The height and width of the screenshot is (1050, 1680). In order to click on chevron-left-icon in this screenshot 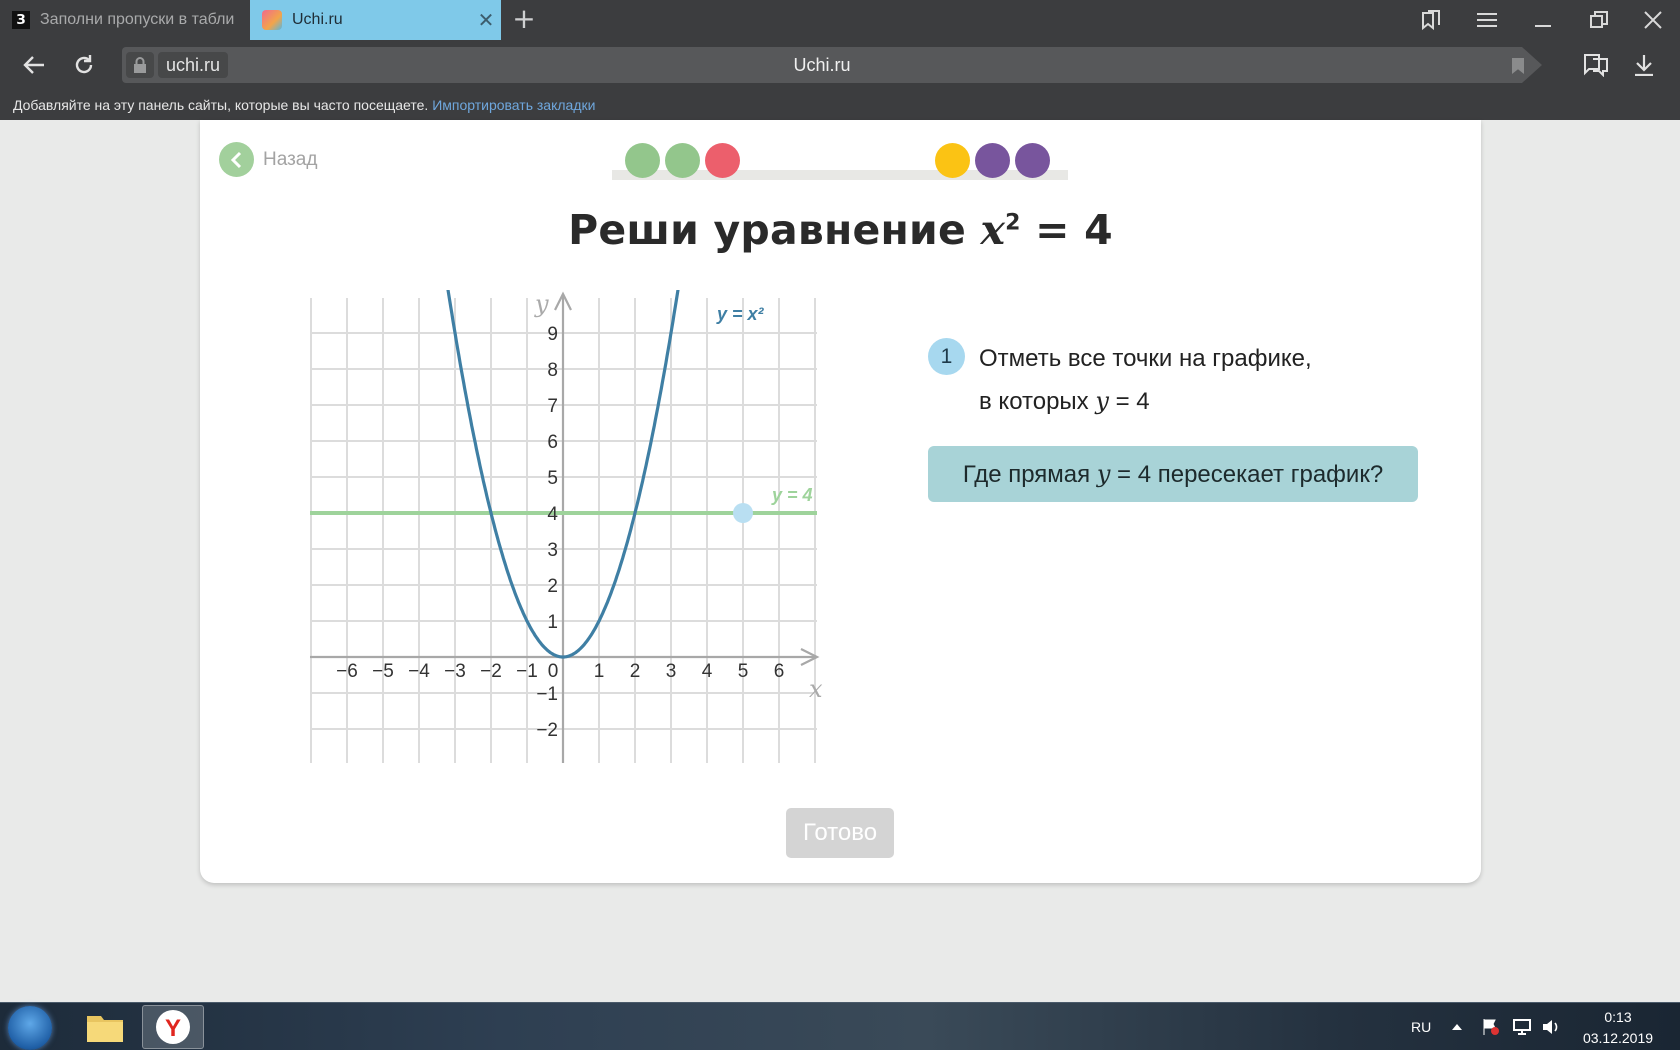, I will do `click(236, 159)`.